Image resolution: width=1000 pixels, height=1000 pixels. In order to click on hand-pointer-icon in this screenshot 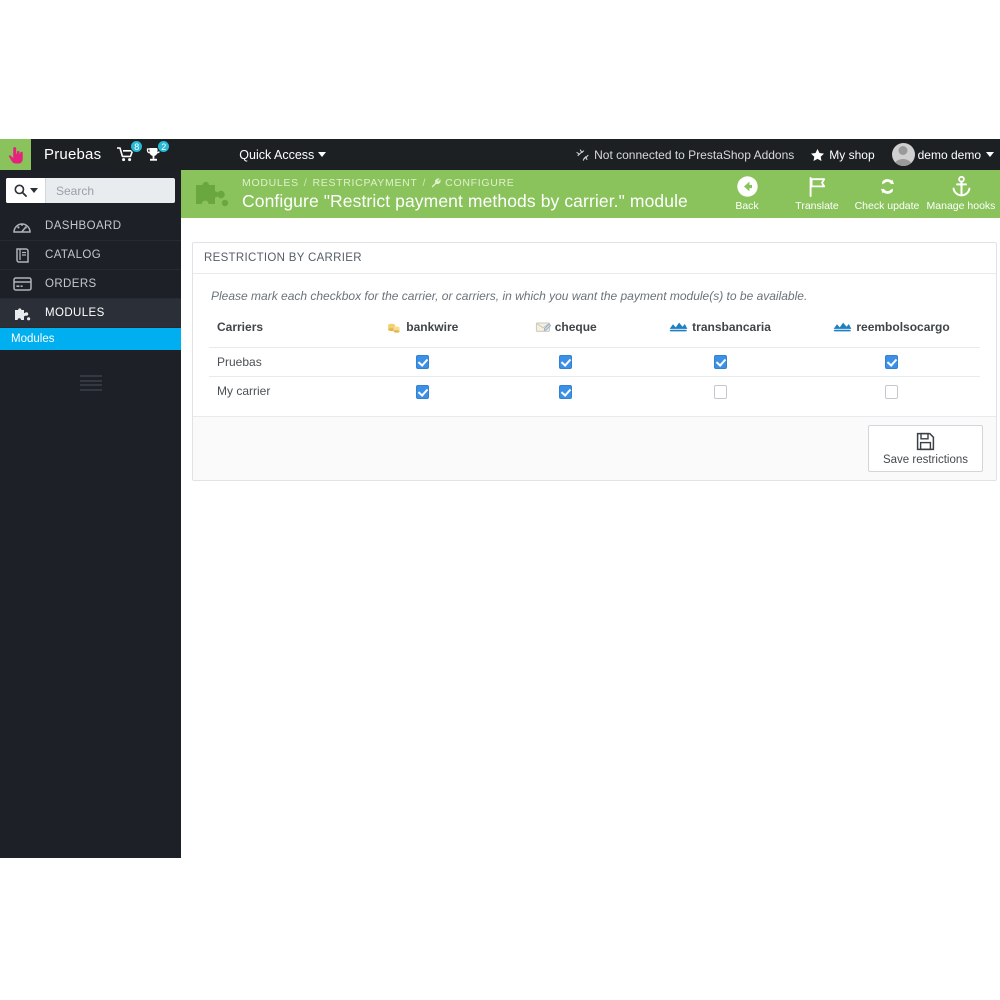, I will do `click(15, 154)`.